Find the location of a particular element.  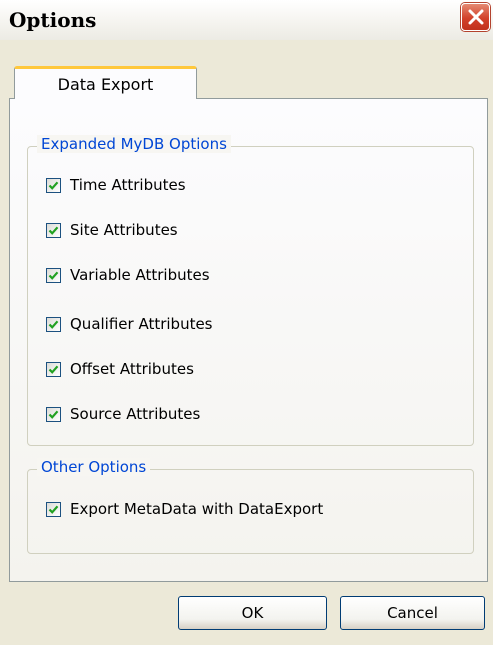

title-bar: Options is located at coordinates (246, 20).